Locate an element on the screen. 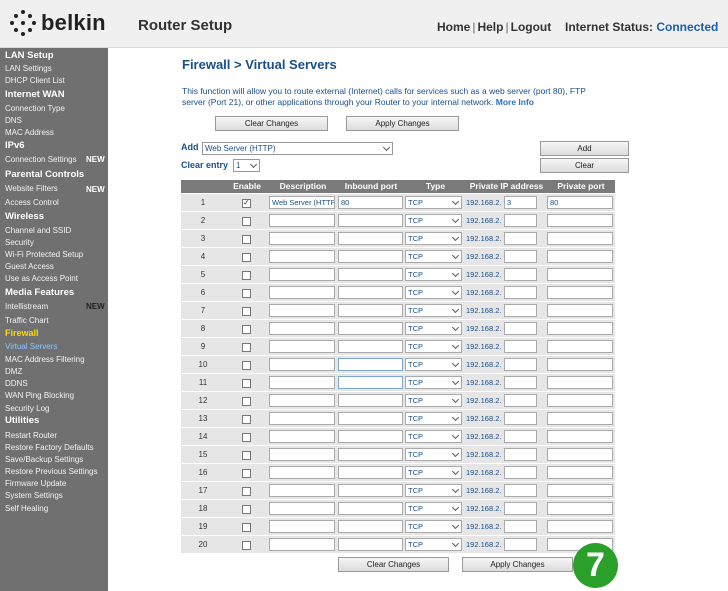  help-link: Help is located at coordinates (490, 27).